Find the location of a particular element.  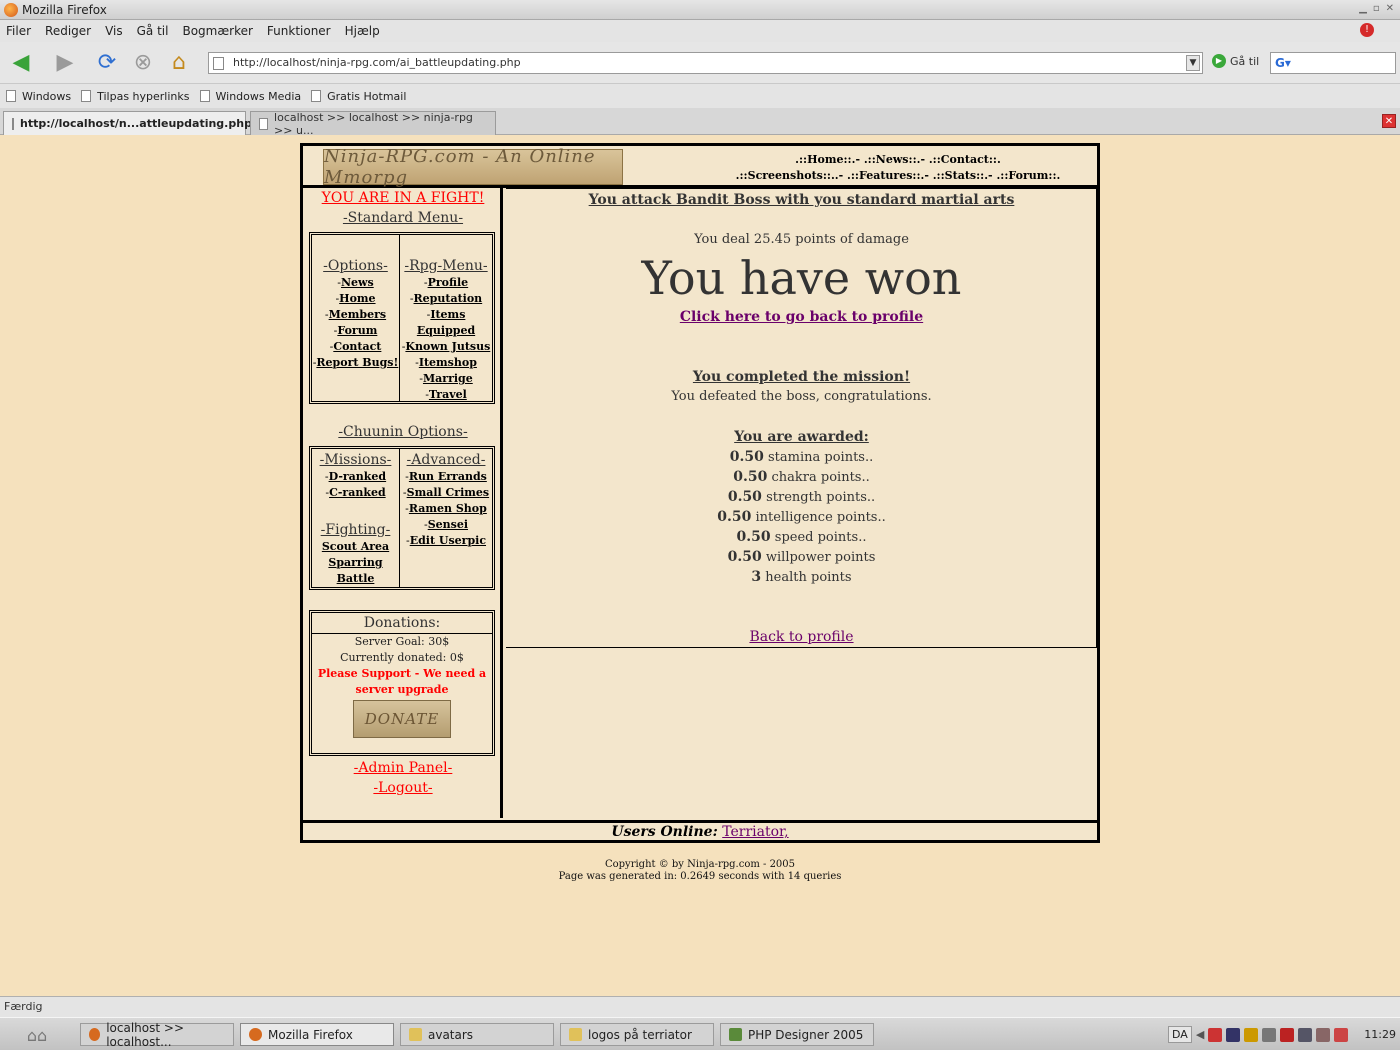

tray-network-icon is located at coordinates (1233, 1034).